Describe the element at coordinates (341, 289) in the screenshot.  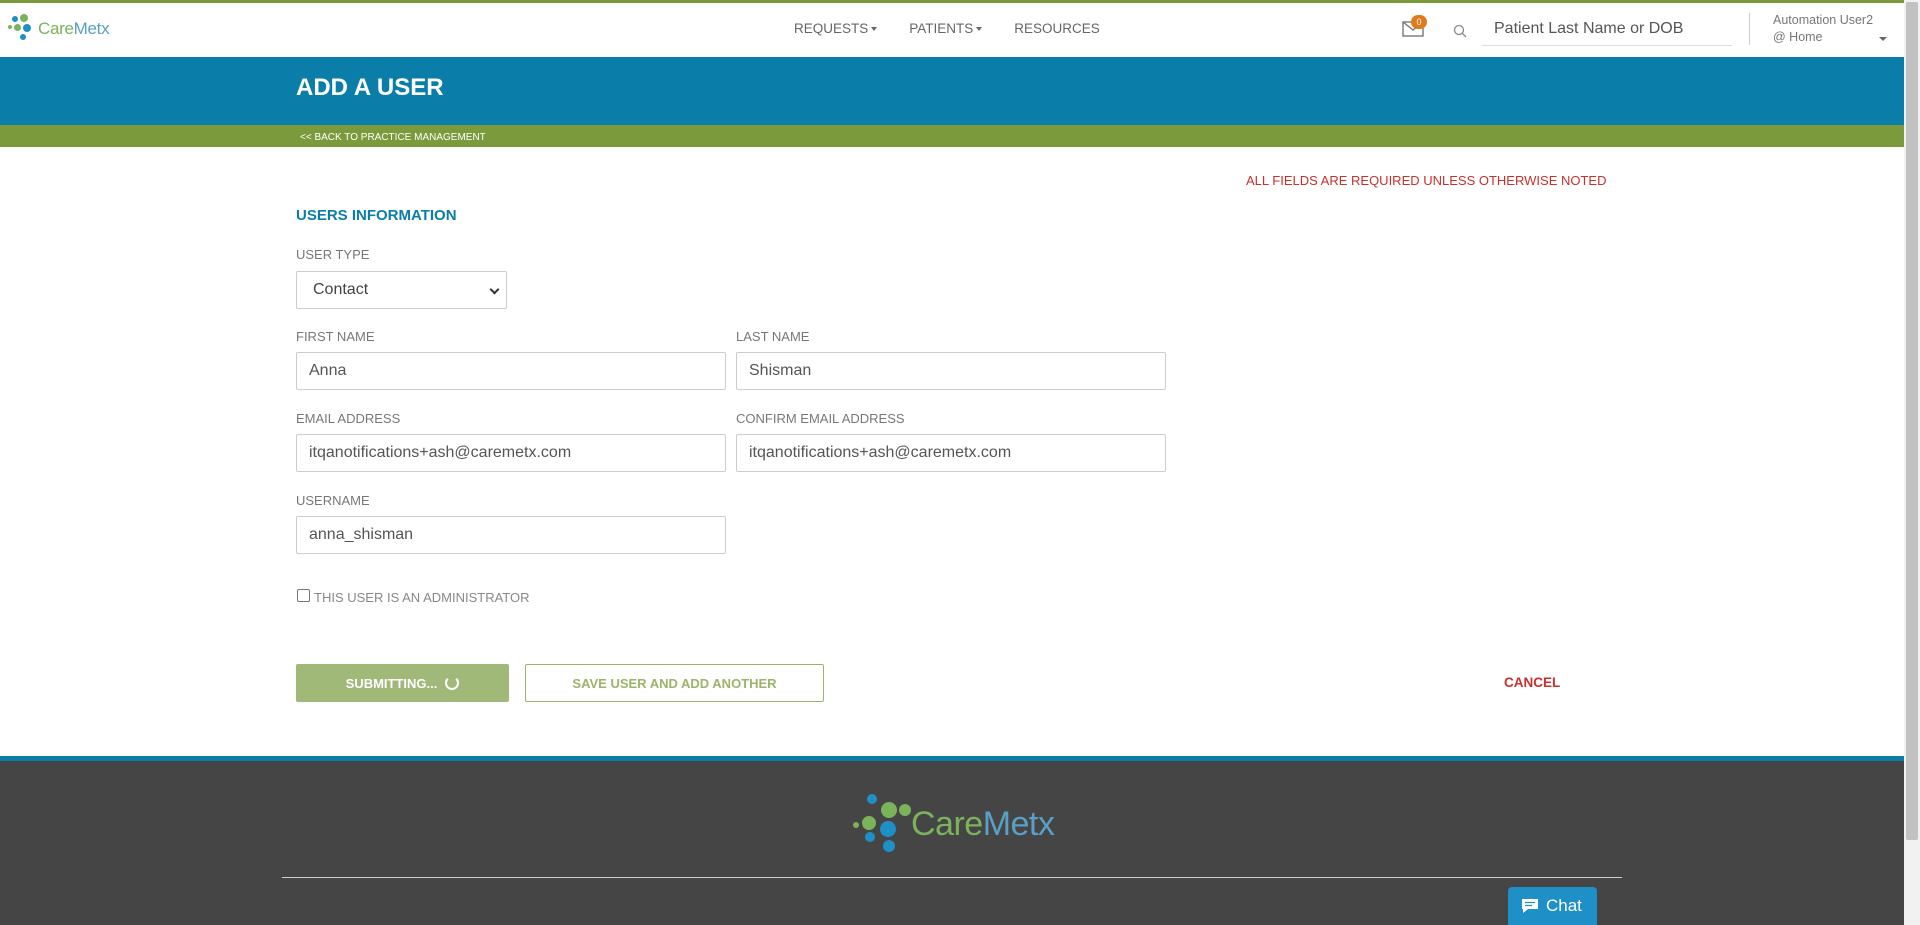
I see `user-type-value: Contact` at that location.